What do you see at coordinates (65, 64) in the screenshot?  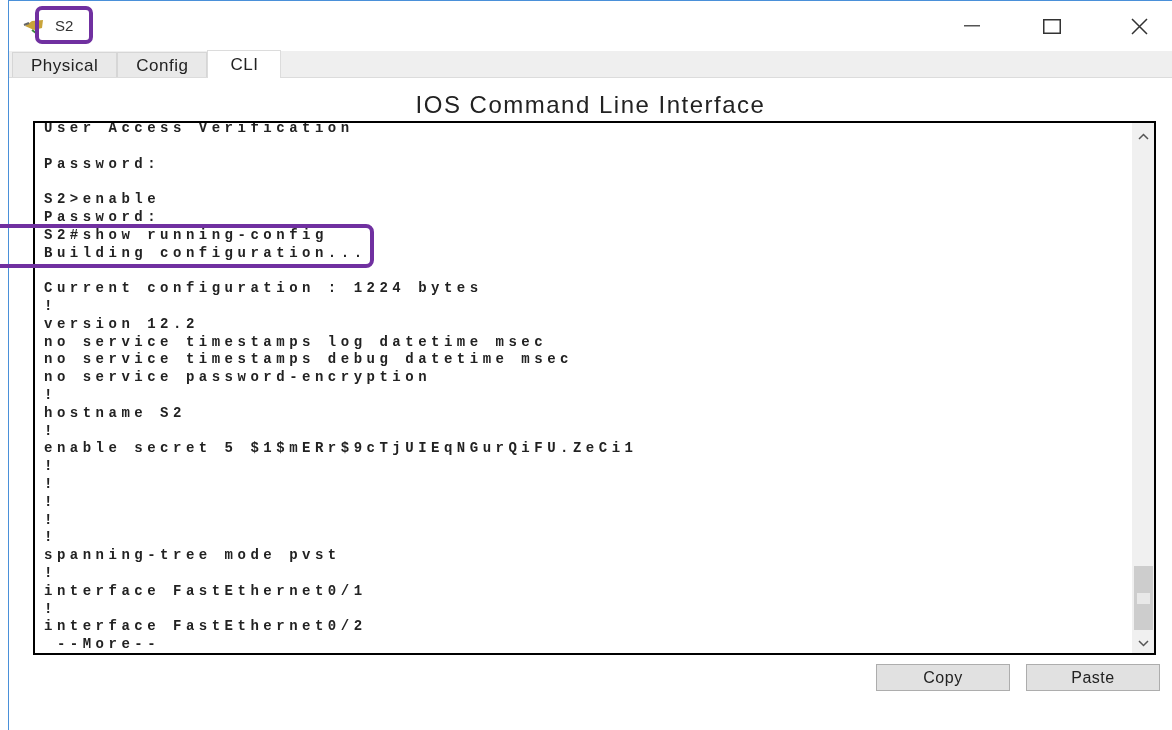 I see `tab: Physical` at bounding box center [65, 64].